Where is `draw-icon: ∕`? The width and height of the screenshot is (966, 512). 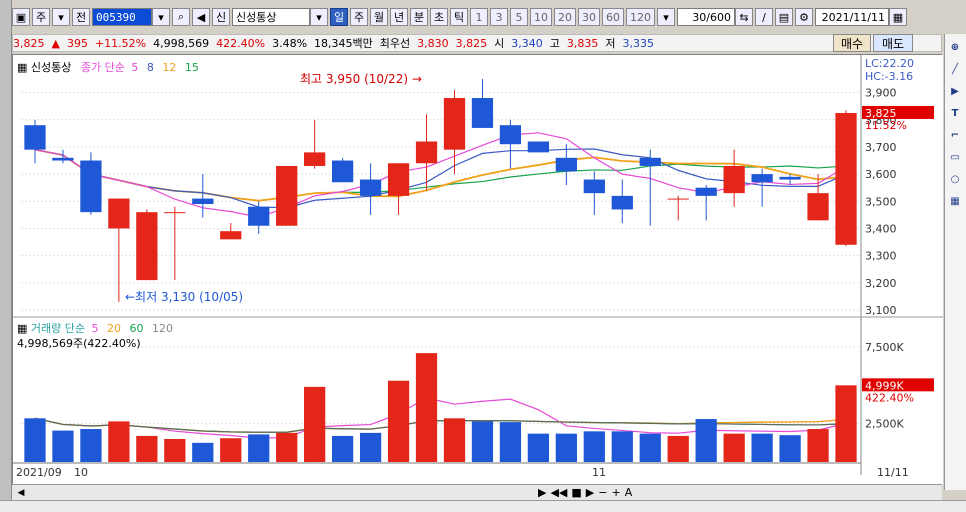
draw-icon: ∕ is located at coordinates (764, 17).